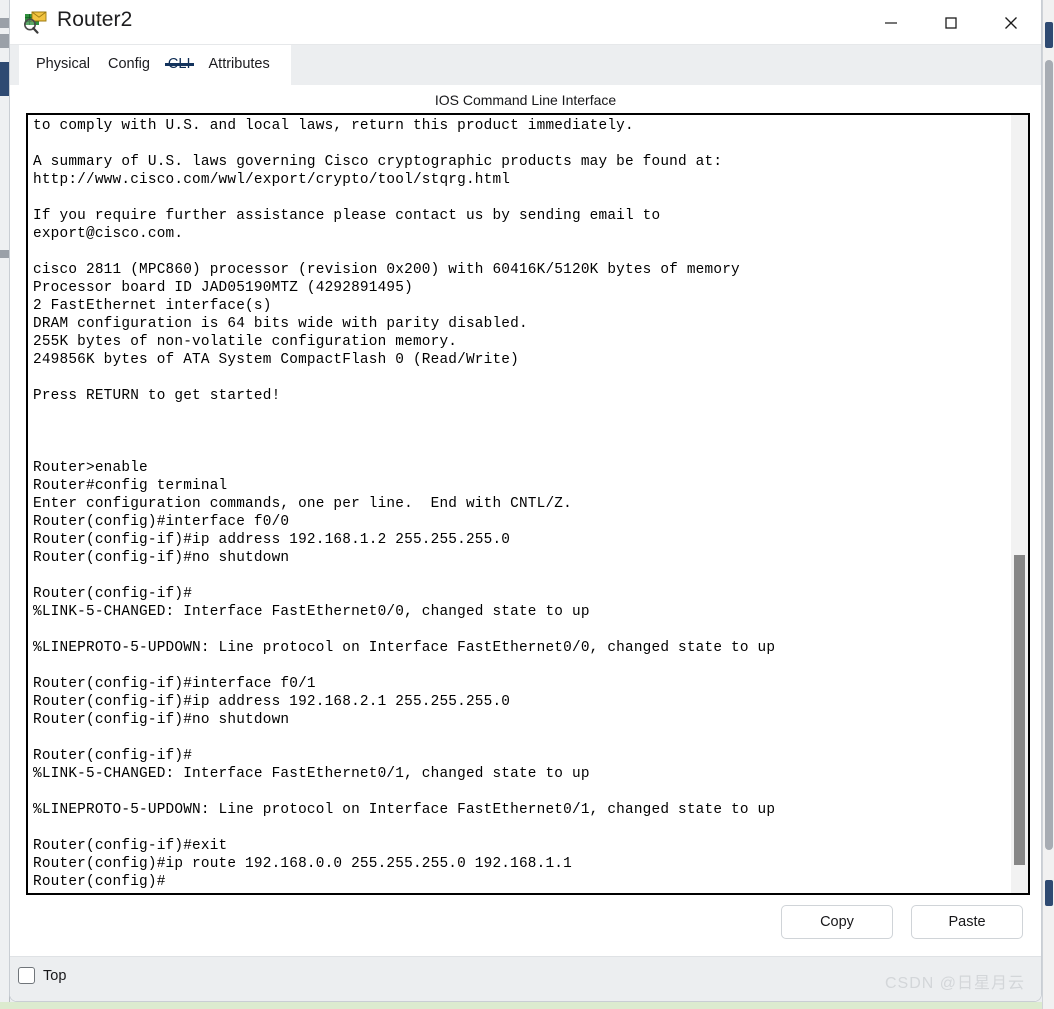  I want to click on window-title: Router2, so click(95, 19).